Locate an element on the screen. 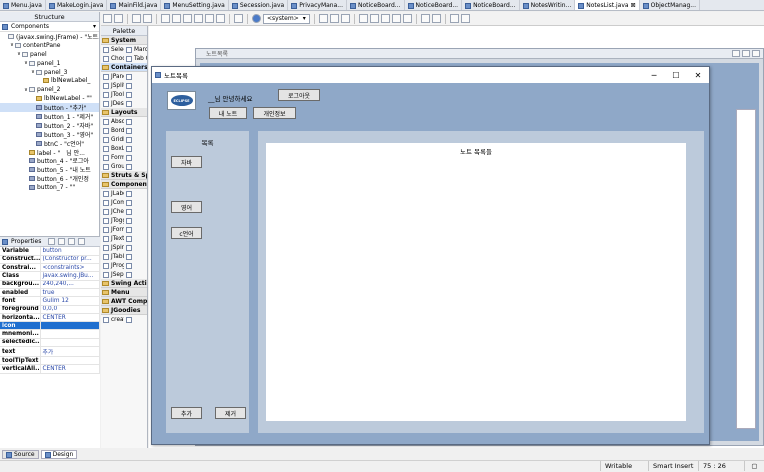 The image size is (764, 472). tree-node: lblNewLabel_ is located at coordinates (49, 80).